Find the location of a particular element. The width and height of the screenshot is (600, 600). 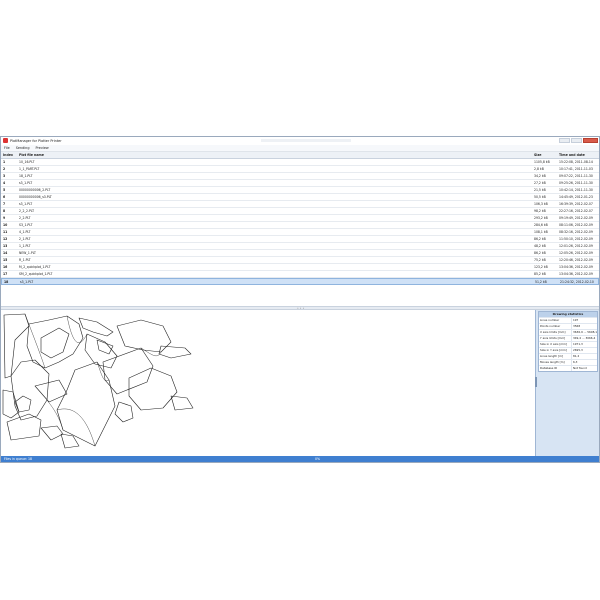

cell-file-name: 10_16.PLT is located at coordinates (27, 162).